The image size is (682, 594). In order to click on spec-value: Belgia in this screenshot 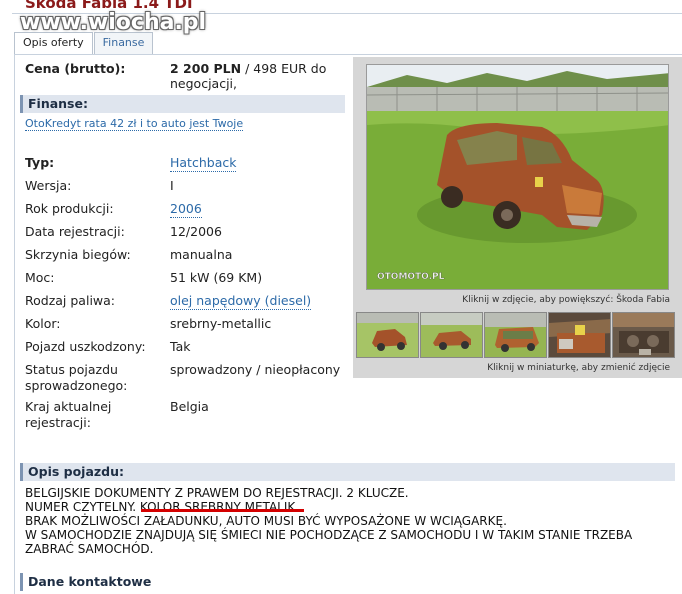, I will do `click(189, 406)`.